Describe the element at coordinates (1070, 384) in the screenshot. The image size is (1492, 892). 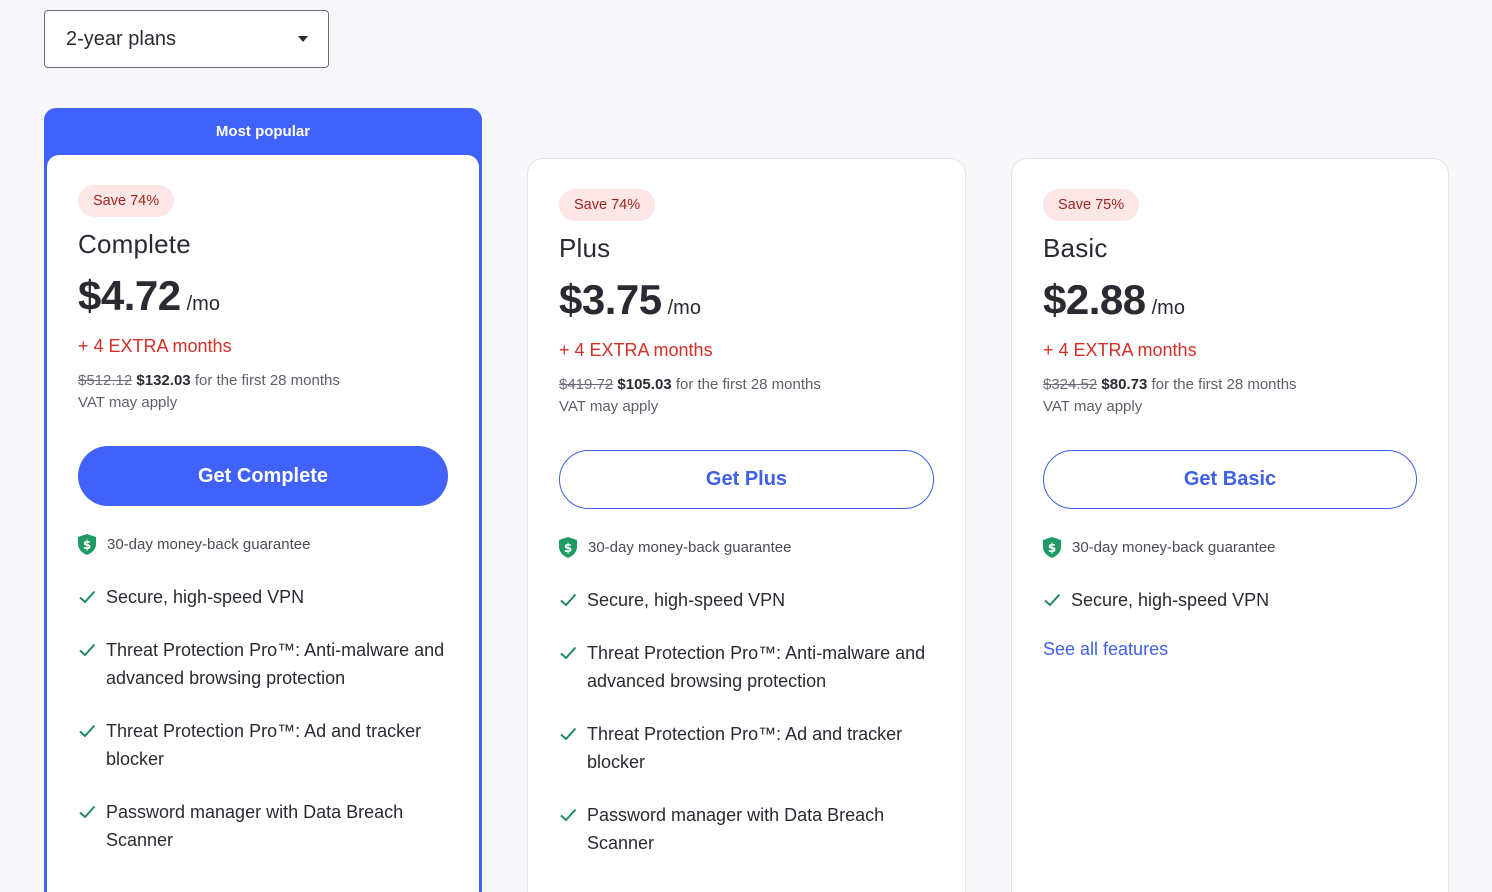
I see `old-price: $324.52` at that location.